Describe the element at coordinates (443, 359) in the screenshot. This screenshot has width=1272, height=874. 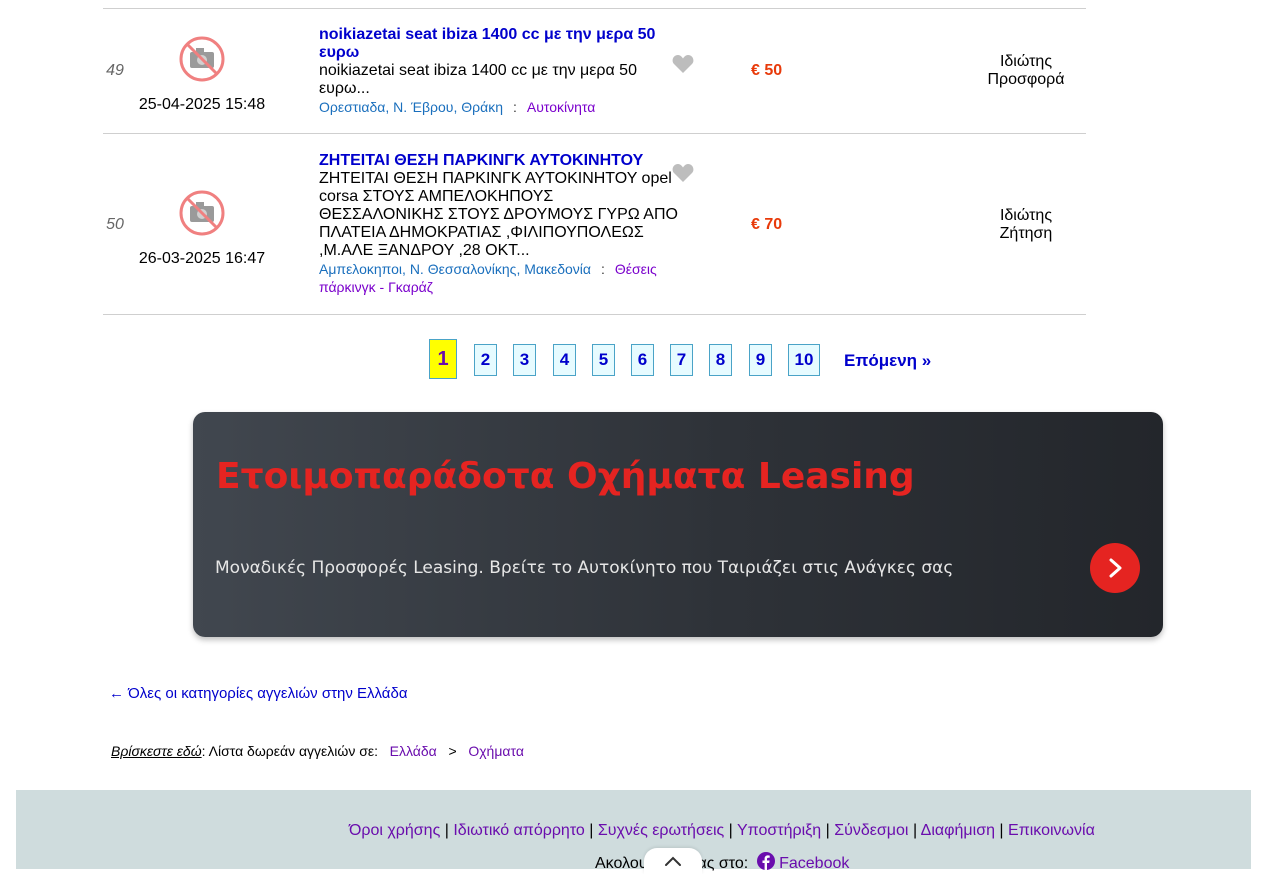
I see `page-1-current: 1` at that location.